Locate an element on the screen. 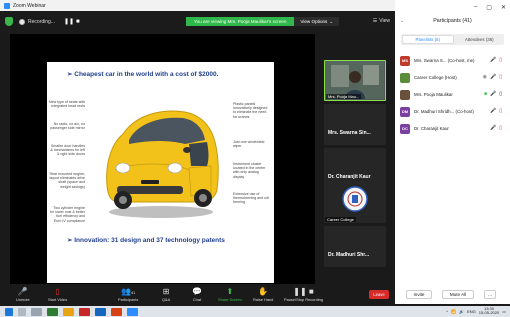  maximize-icon: ▢ is located at coordinates (489, 7).